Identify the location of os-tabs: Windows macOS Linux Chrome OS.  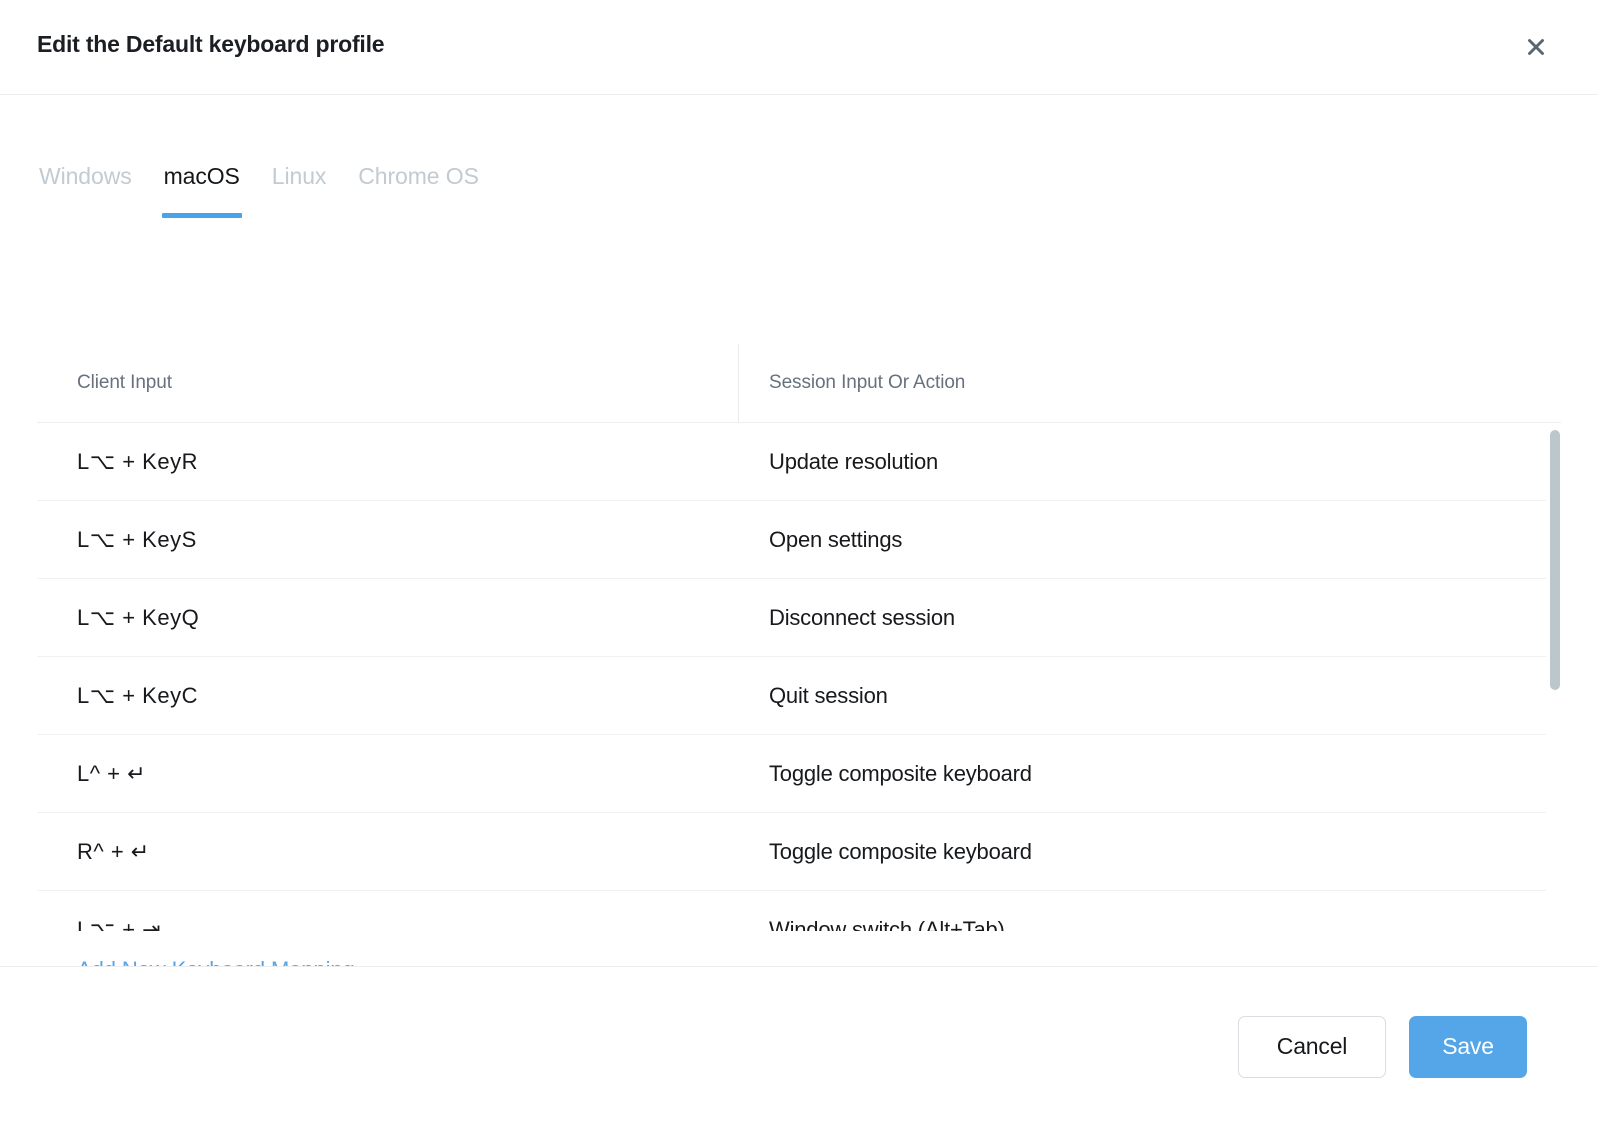
(266, 190).